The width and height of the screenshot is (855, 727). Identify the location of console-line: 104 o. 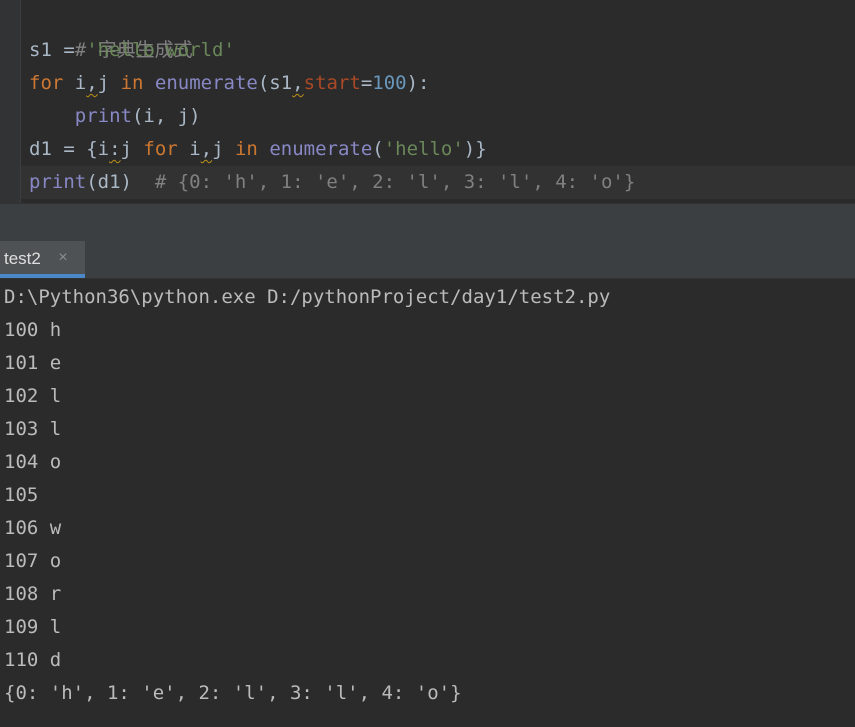
(33, 462).